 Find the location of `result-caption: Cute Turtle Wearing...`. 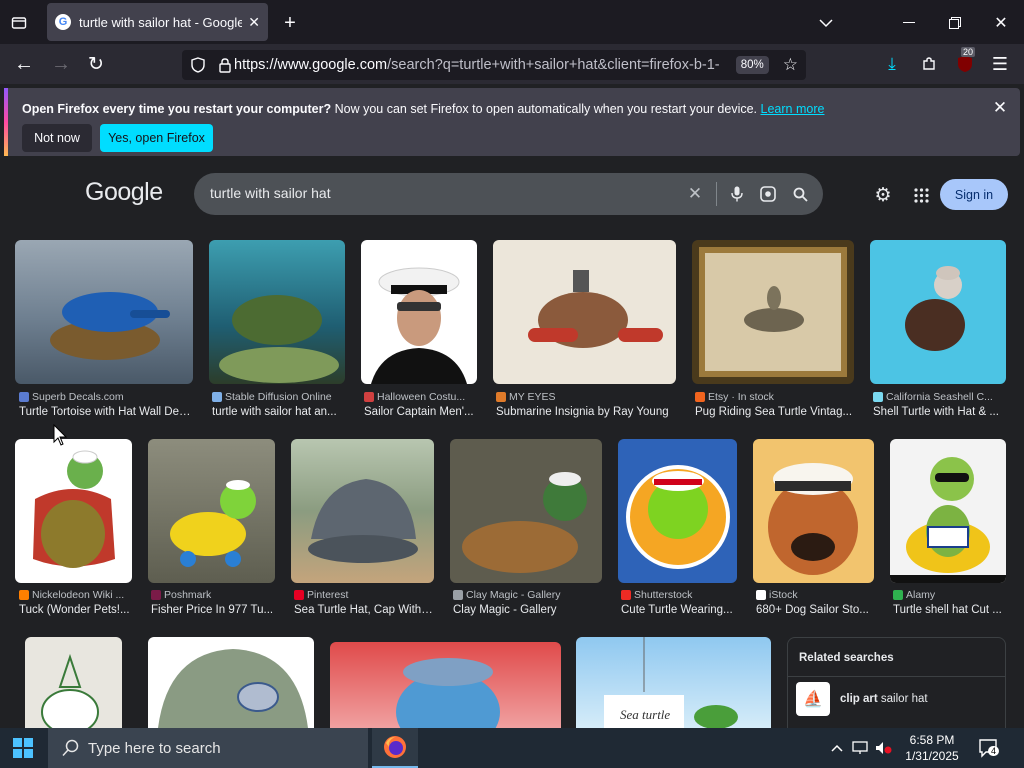

result-caption: Cute Turtle Wearing... is located at coordinates (678, 610).